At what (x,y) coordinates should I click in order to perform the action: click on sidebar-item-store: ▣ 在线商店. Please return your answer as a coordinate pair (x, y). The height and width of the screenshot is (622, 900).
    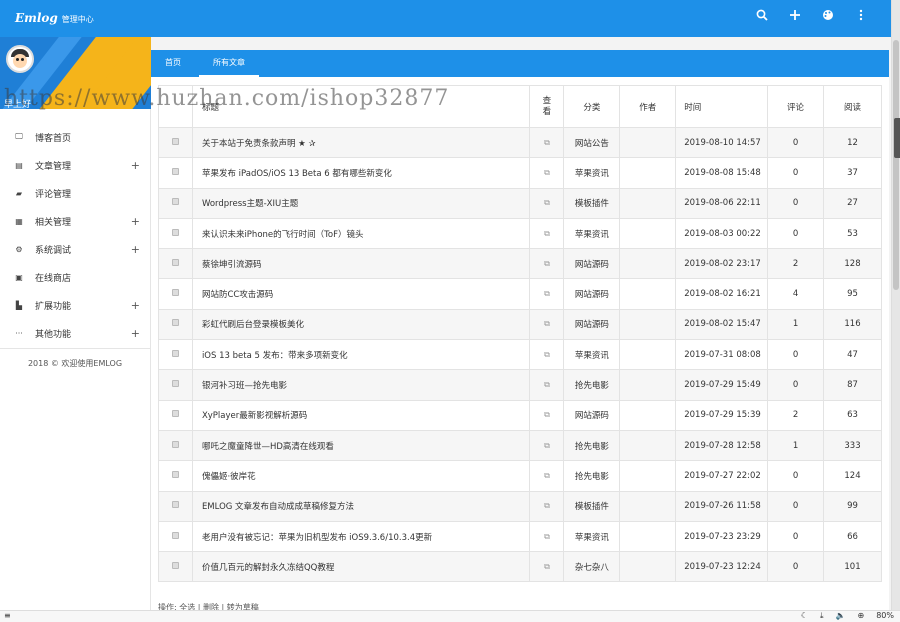
    Looking at the image, I should click on (75, 277).